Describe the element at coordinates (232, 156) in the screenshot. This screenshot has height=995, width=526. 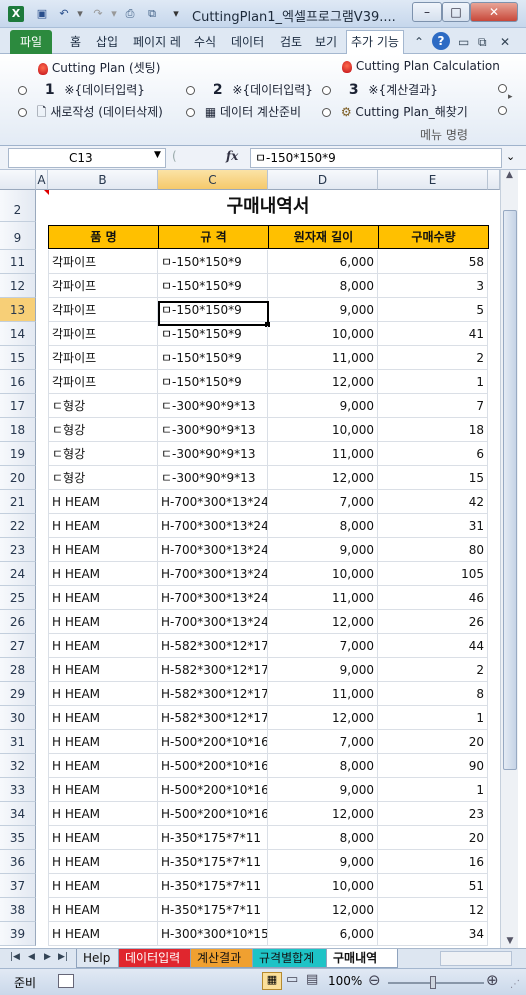
I see `insert-function-icon: fx` at that location.